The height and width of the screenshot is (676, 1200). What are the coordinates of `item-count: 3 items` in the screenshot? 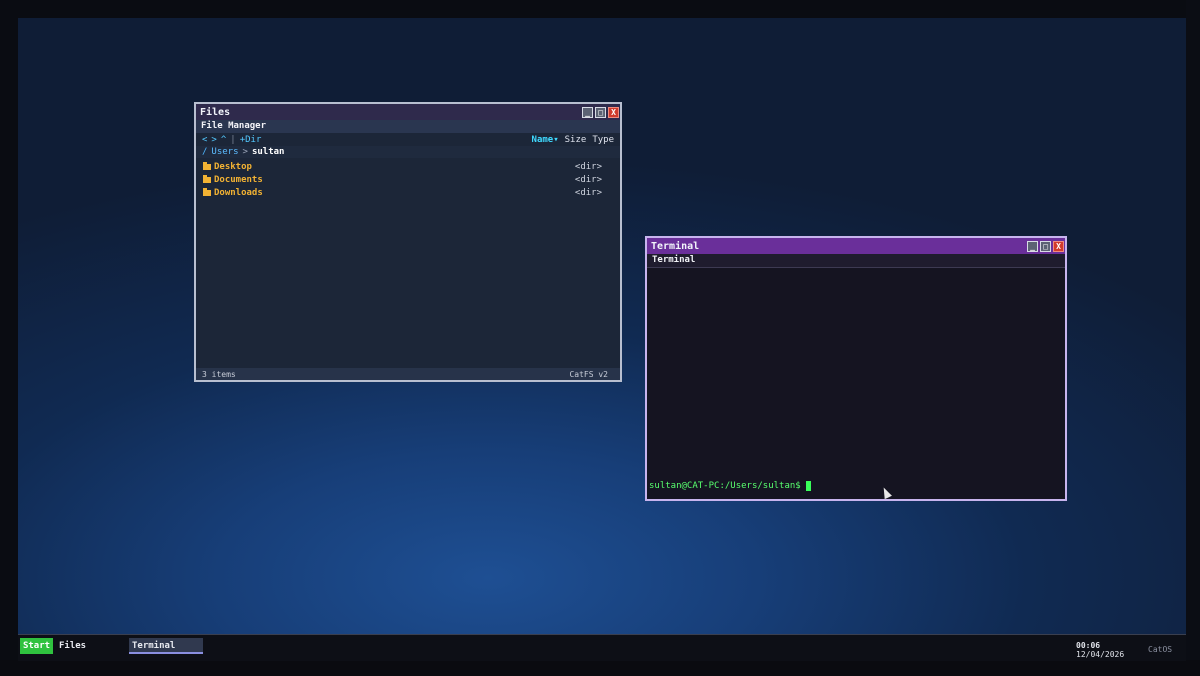 It's located at (219, 374).